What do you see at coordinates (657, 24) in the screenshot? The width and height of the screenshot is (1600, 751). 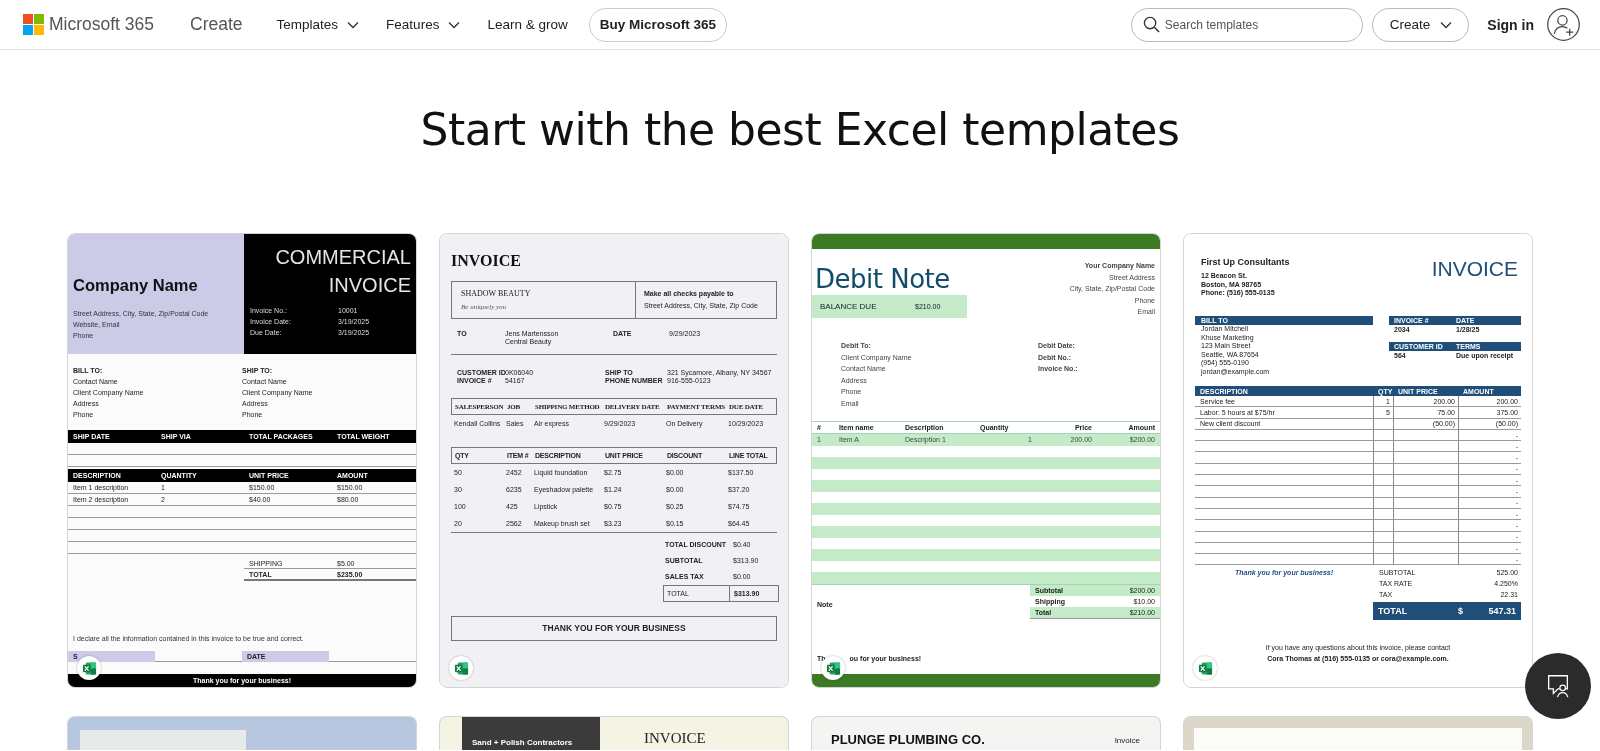 I see `buy-button: Buy Microsoft 365` at bounding box center [657, 24].